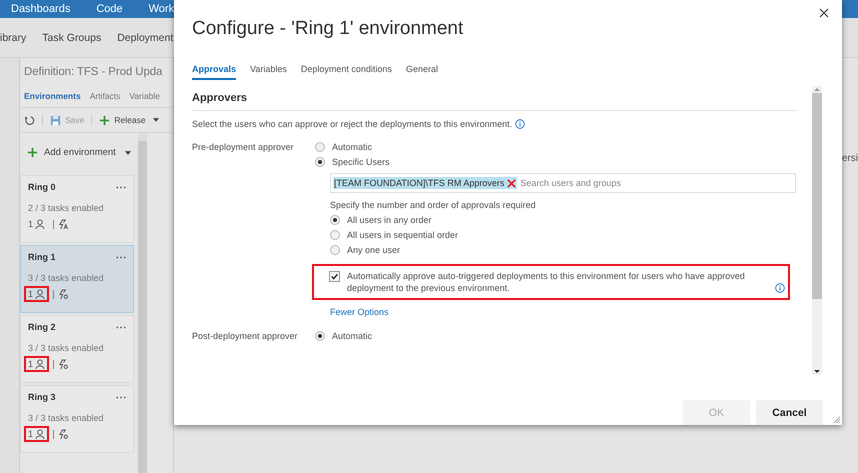 The height and width of the screenshot is (473, 858). What do you see at coordinates (72, 38) in the screenshot?
I see `nav-link: Task Groups` at bounding box center [72, 38].